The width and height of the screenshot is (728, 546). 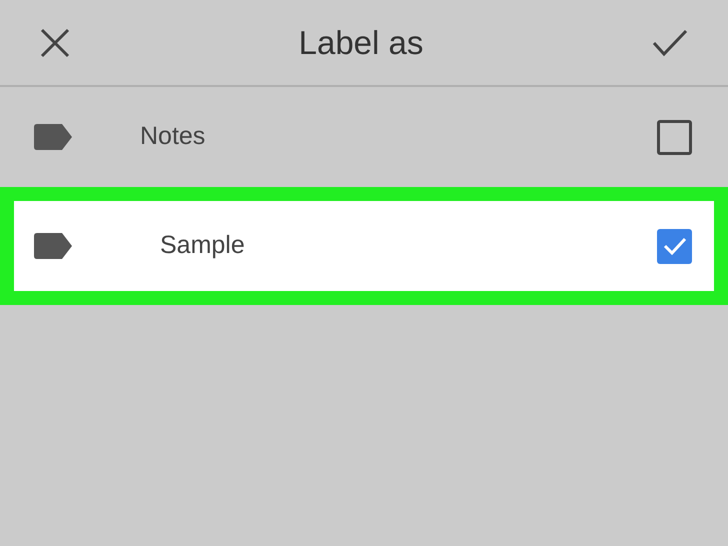 I want to click on close-icon, so click(x=55, y=43).